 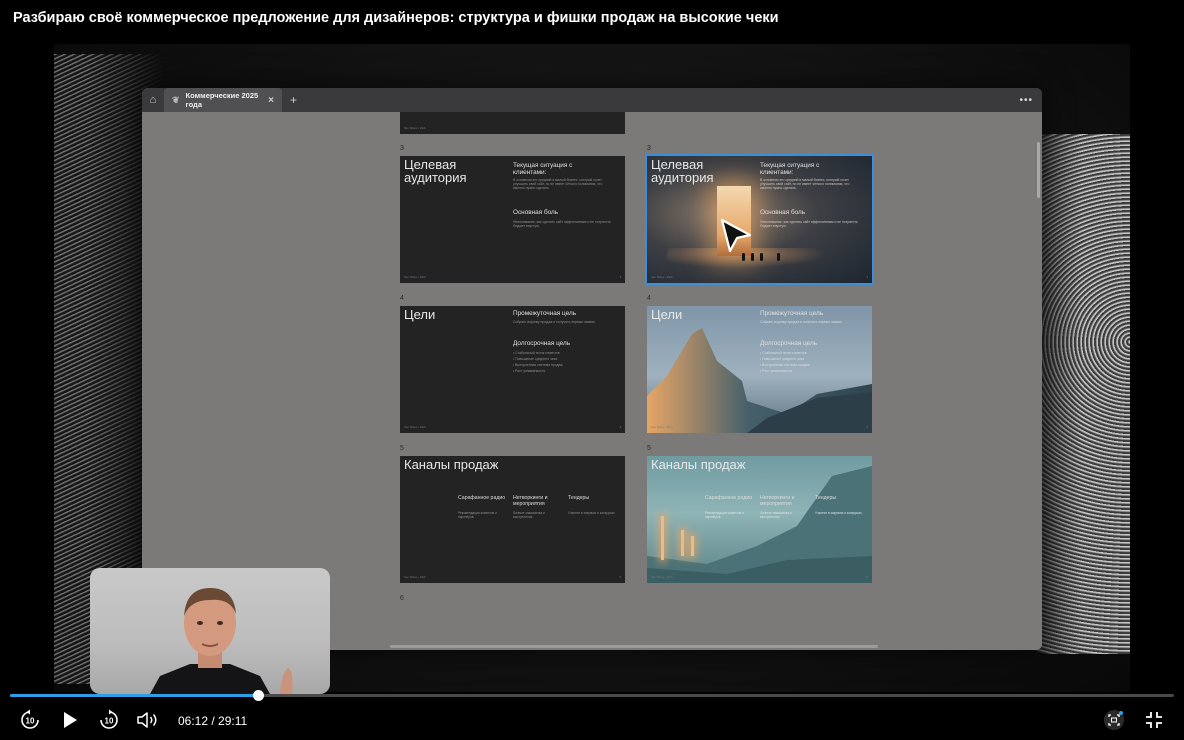 What do you see at coordinates (153, 100) in the screenshot?
I see `home-icon: ⌂` at bounding box center [153, 100].